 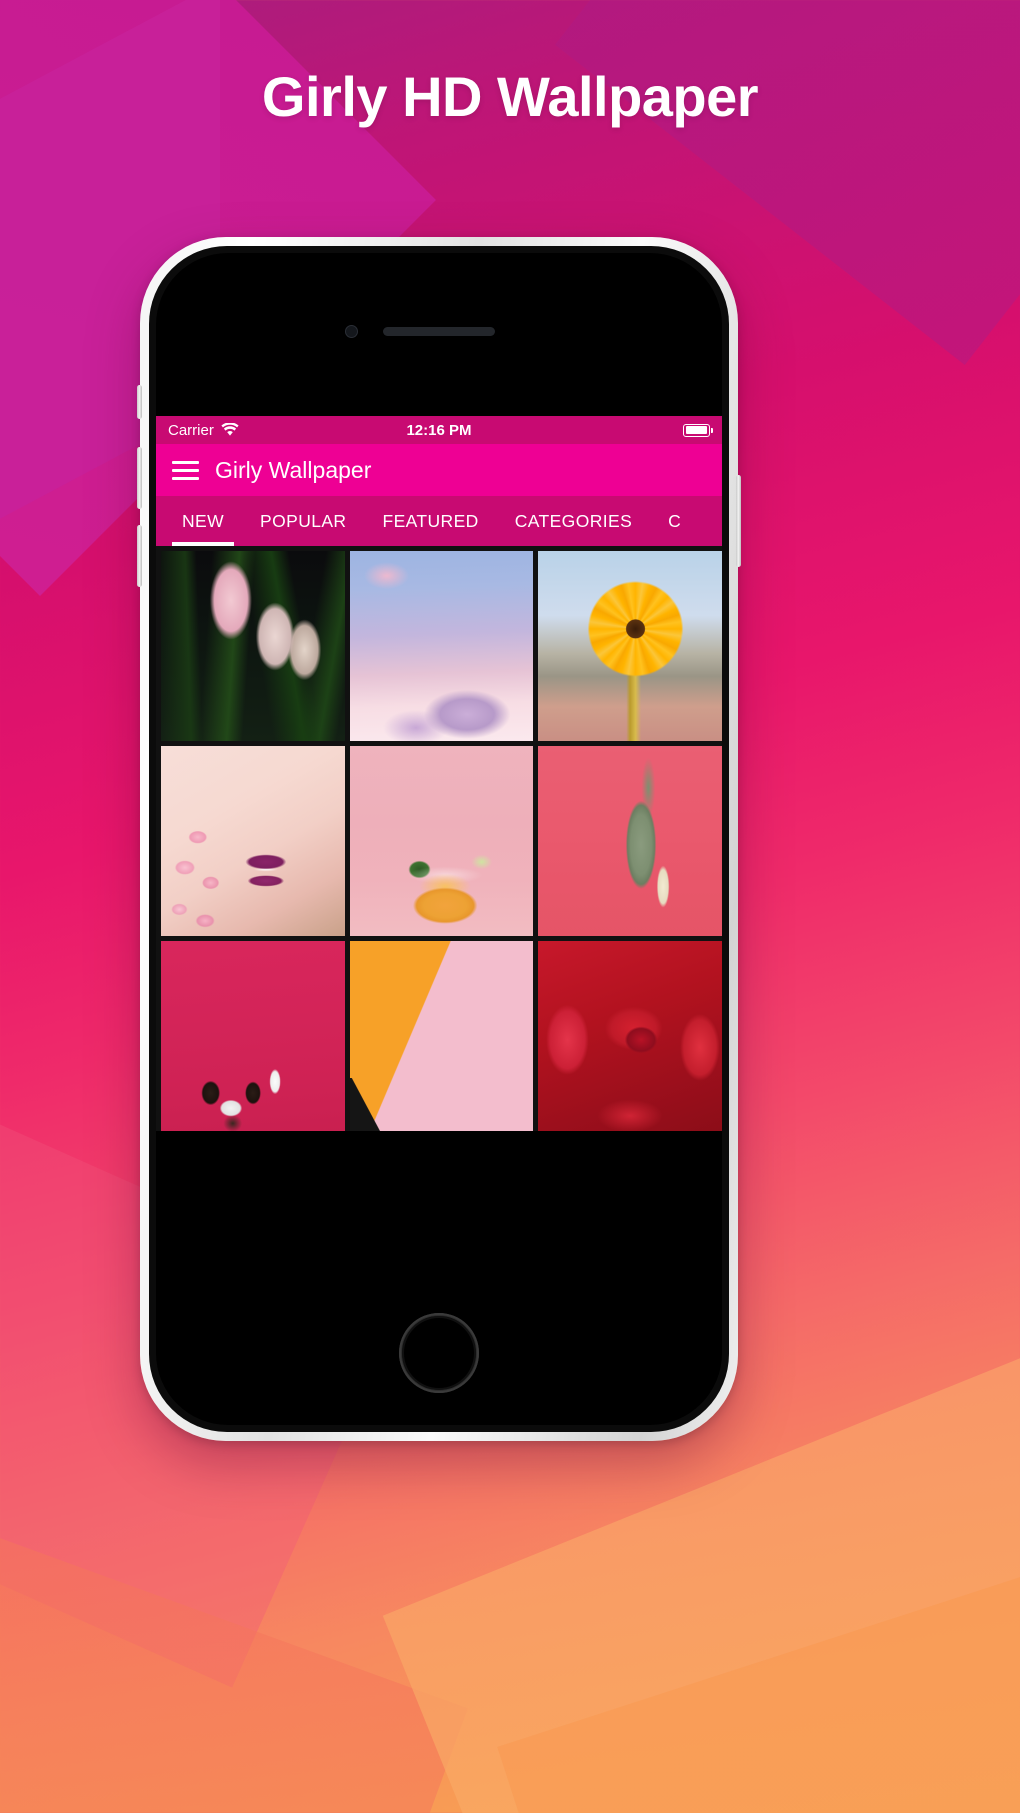 I want to click on status-bar-right, so click(x=698, y=430).